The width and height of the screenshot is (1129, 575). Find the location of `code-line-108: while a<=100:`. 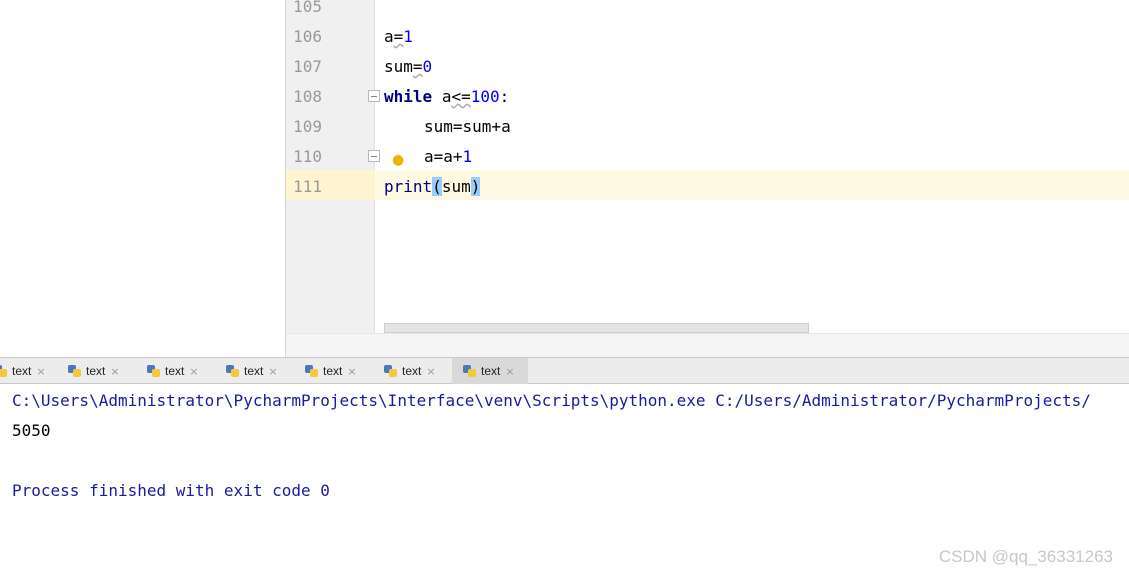

code-line-108: while a<=100: is located at coordinates (446, 97).